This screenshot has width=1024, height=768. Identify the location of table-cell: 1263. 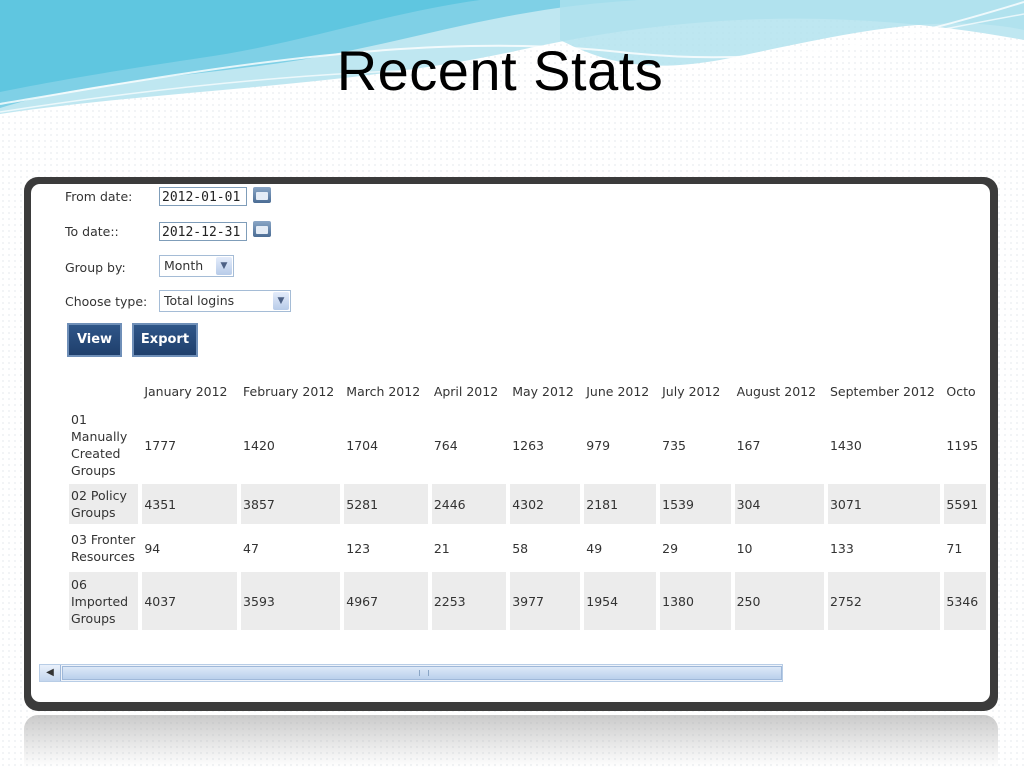
(528, 445).